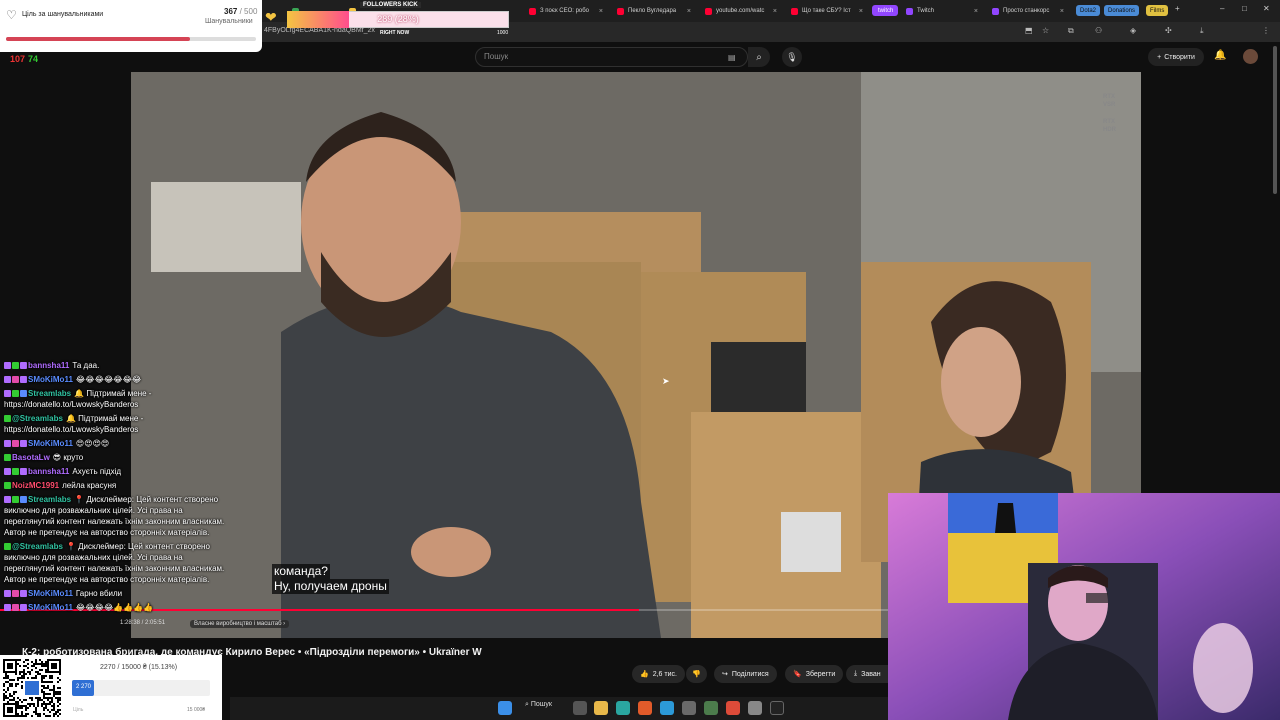 The width and height of the screenshot is (1280, 720). I want to click on bookmark-pill-films: Films, so click(1157, 10).